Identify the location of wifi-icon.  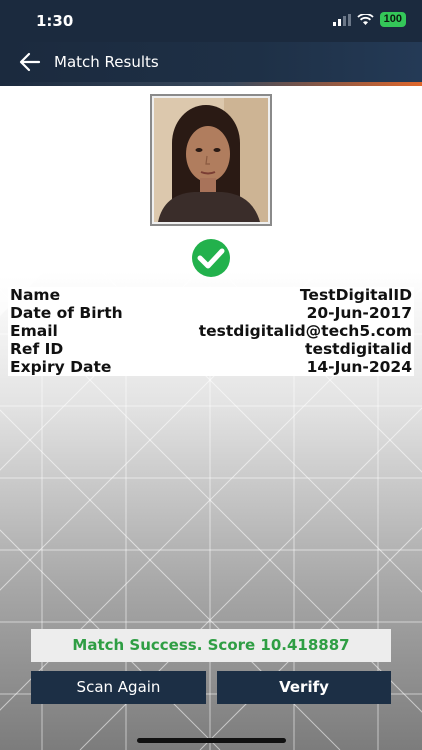
(365, 19).